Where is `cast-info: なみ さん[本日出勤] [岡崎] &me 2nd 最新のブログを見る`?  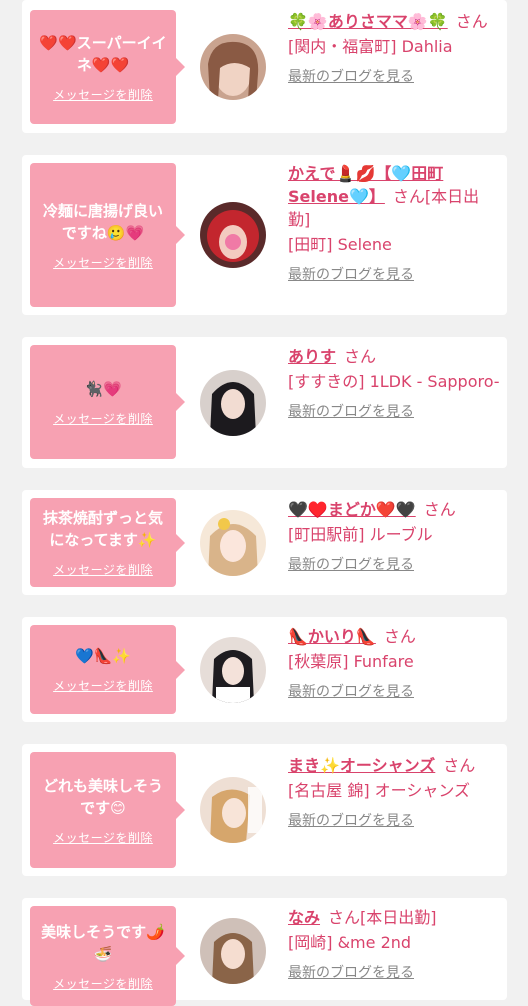 cast-info: なみ さん[本日出勤] [岡崎] &me 2nd 最新のブログを見る is located at coordinates (394, 944).